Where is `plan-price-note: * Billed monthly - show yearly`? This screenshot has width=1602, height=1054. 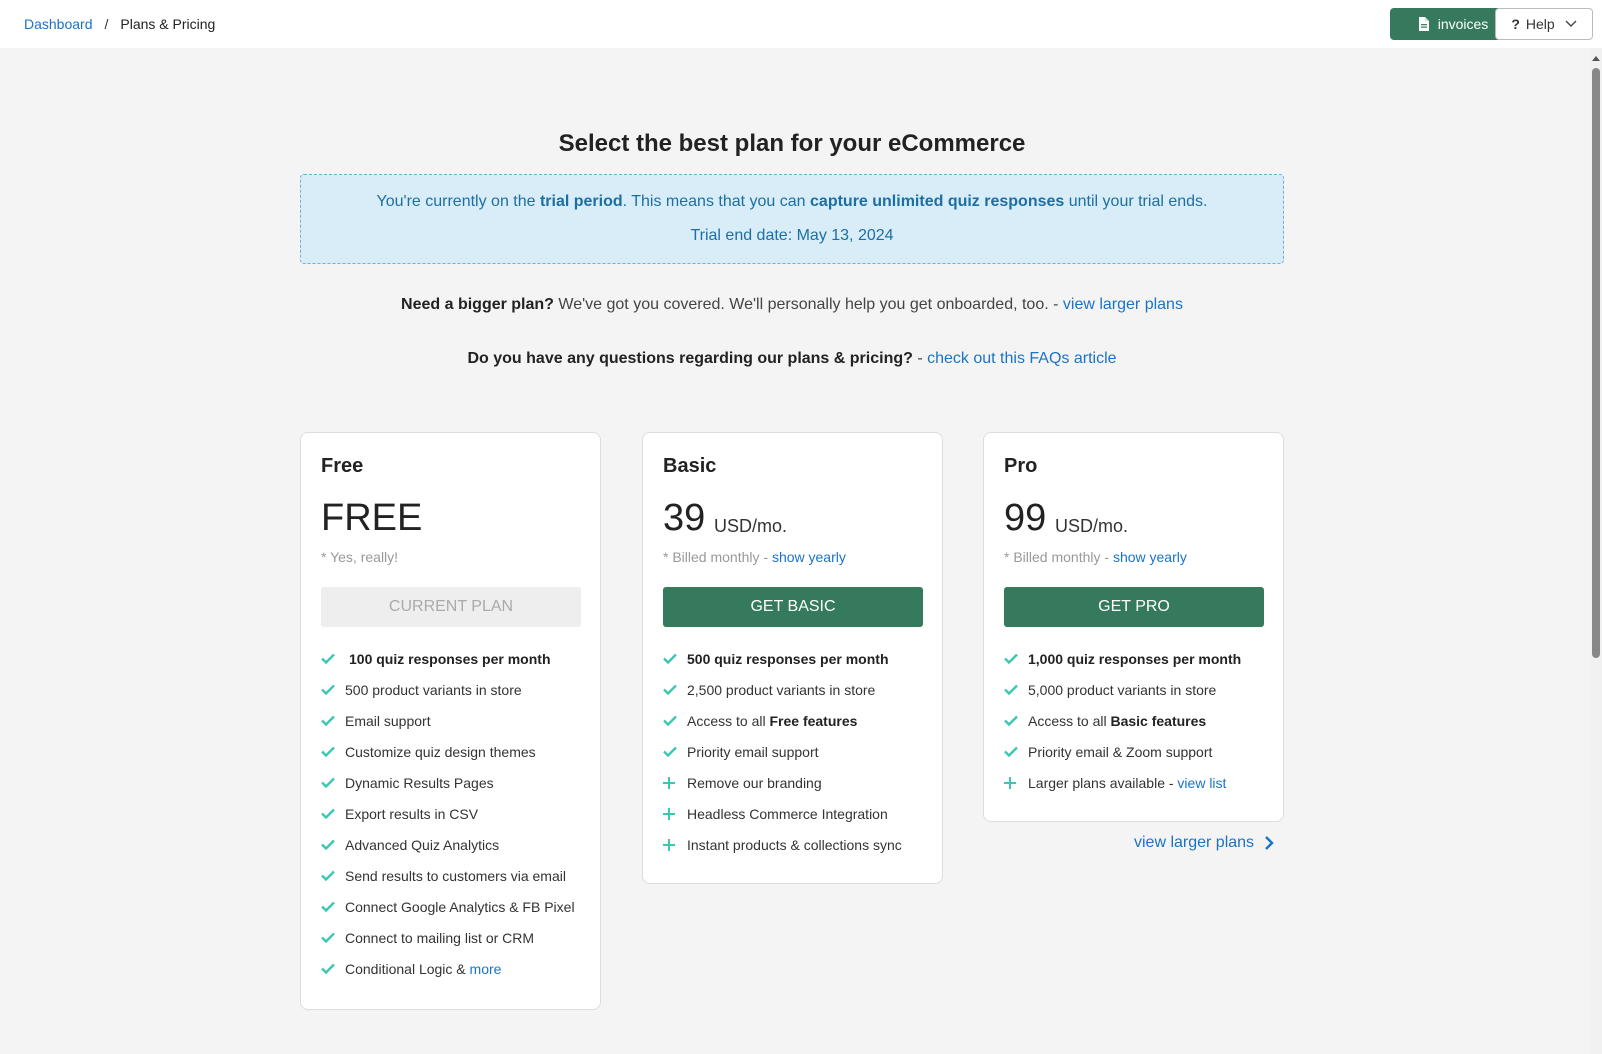 plan-price-note: * Billed monthly - show yearly is located at coordinates (754, 557).